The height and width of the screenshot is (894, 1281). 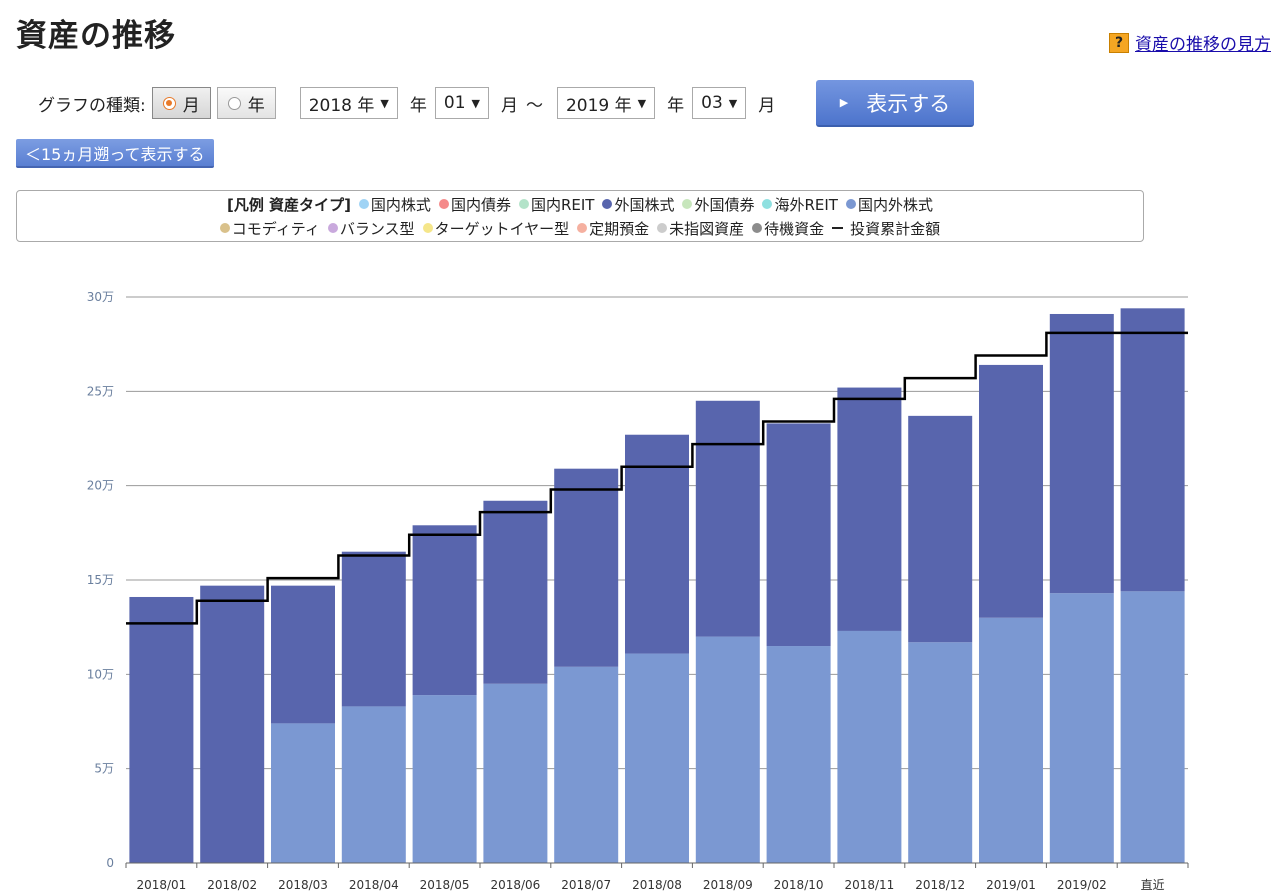 I want to click on x-tick-label: 2018/04, so click(x=374, y=885).